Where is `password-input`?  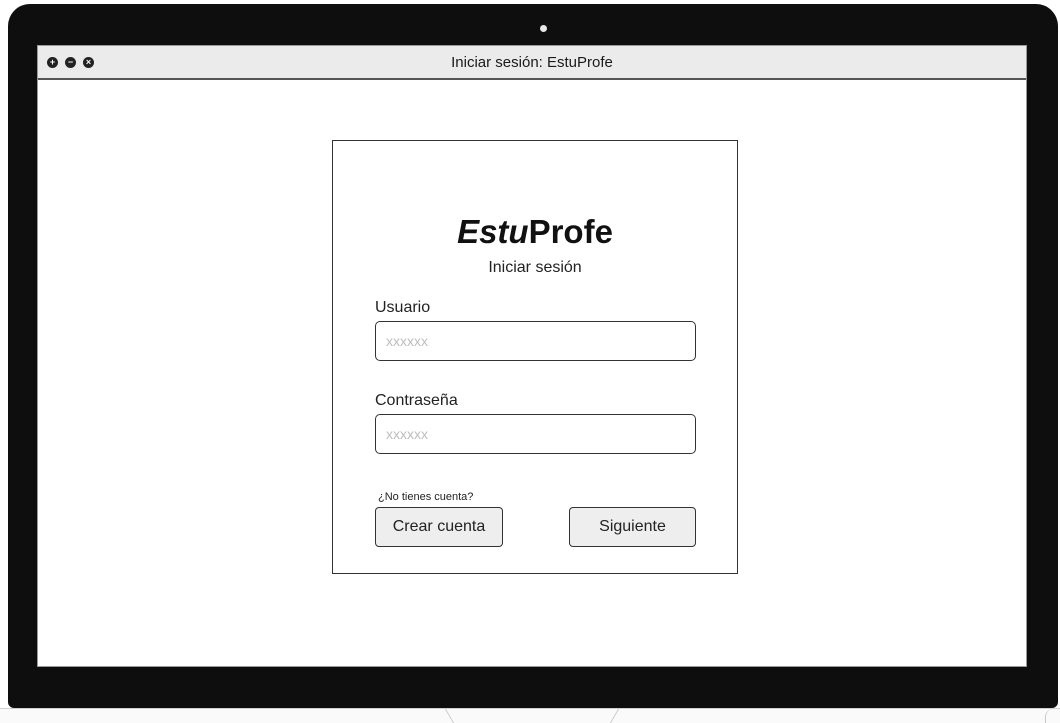
password-input is located at coordinates (535, 434).